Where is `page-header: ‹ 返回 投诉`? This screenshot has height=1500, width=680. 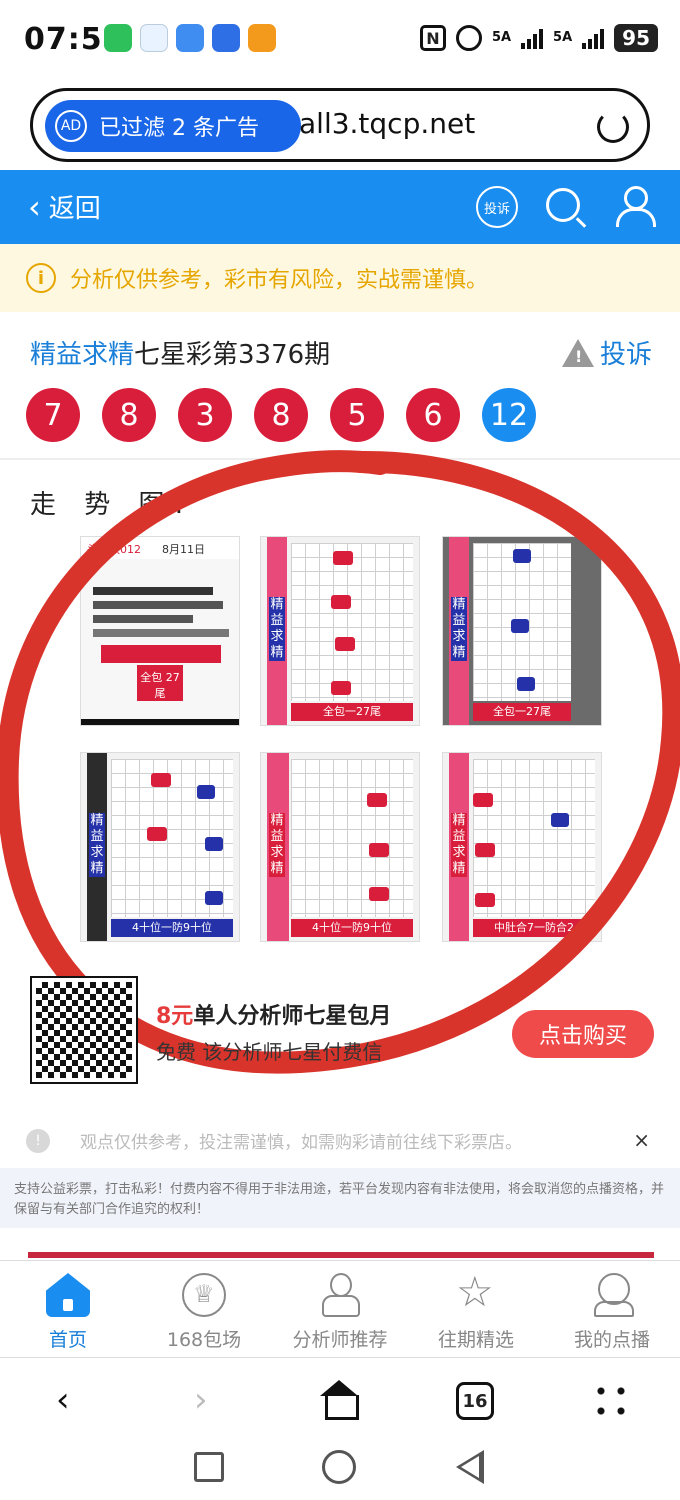
page-header: ‹ 返回 投诉 is located at coordinates (340, 207).